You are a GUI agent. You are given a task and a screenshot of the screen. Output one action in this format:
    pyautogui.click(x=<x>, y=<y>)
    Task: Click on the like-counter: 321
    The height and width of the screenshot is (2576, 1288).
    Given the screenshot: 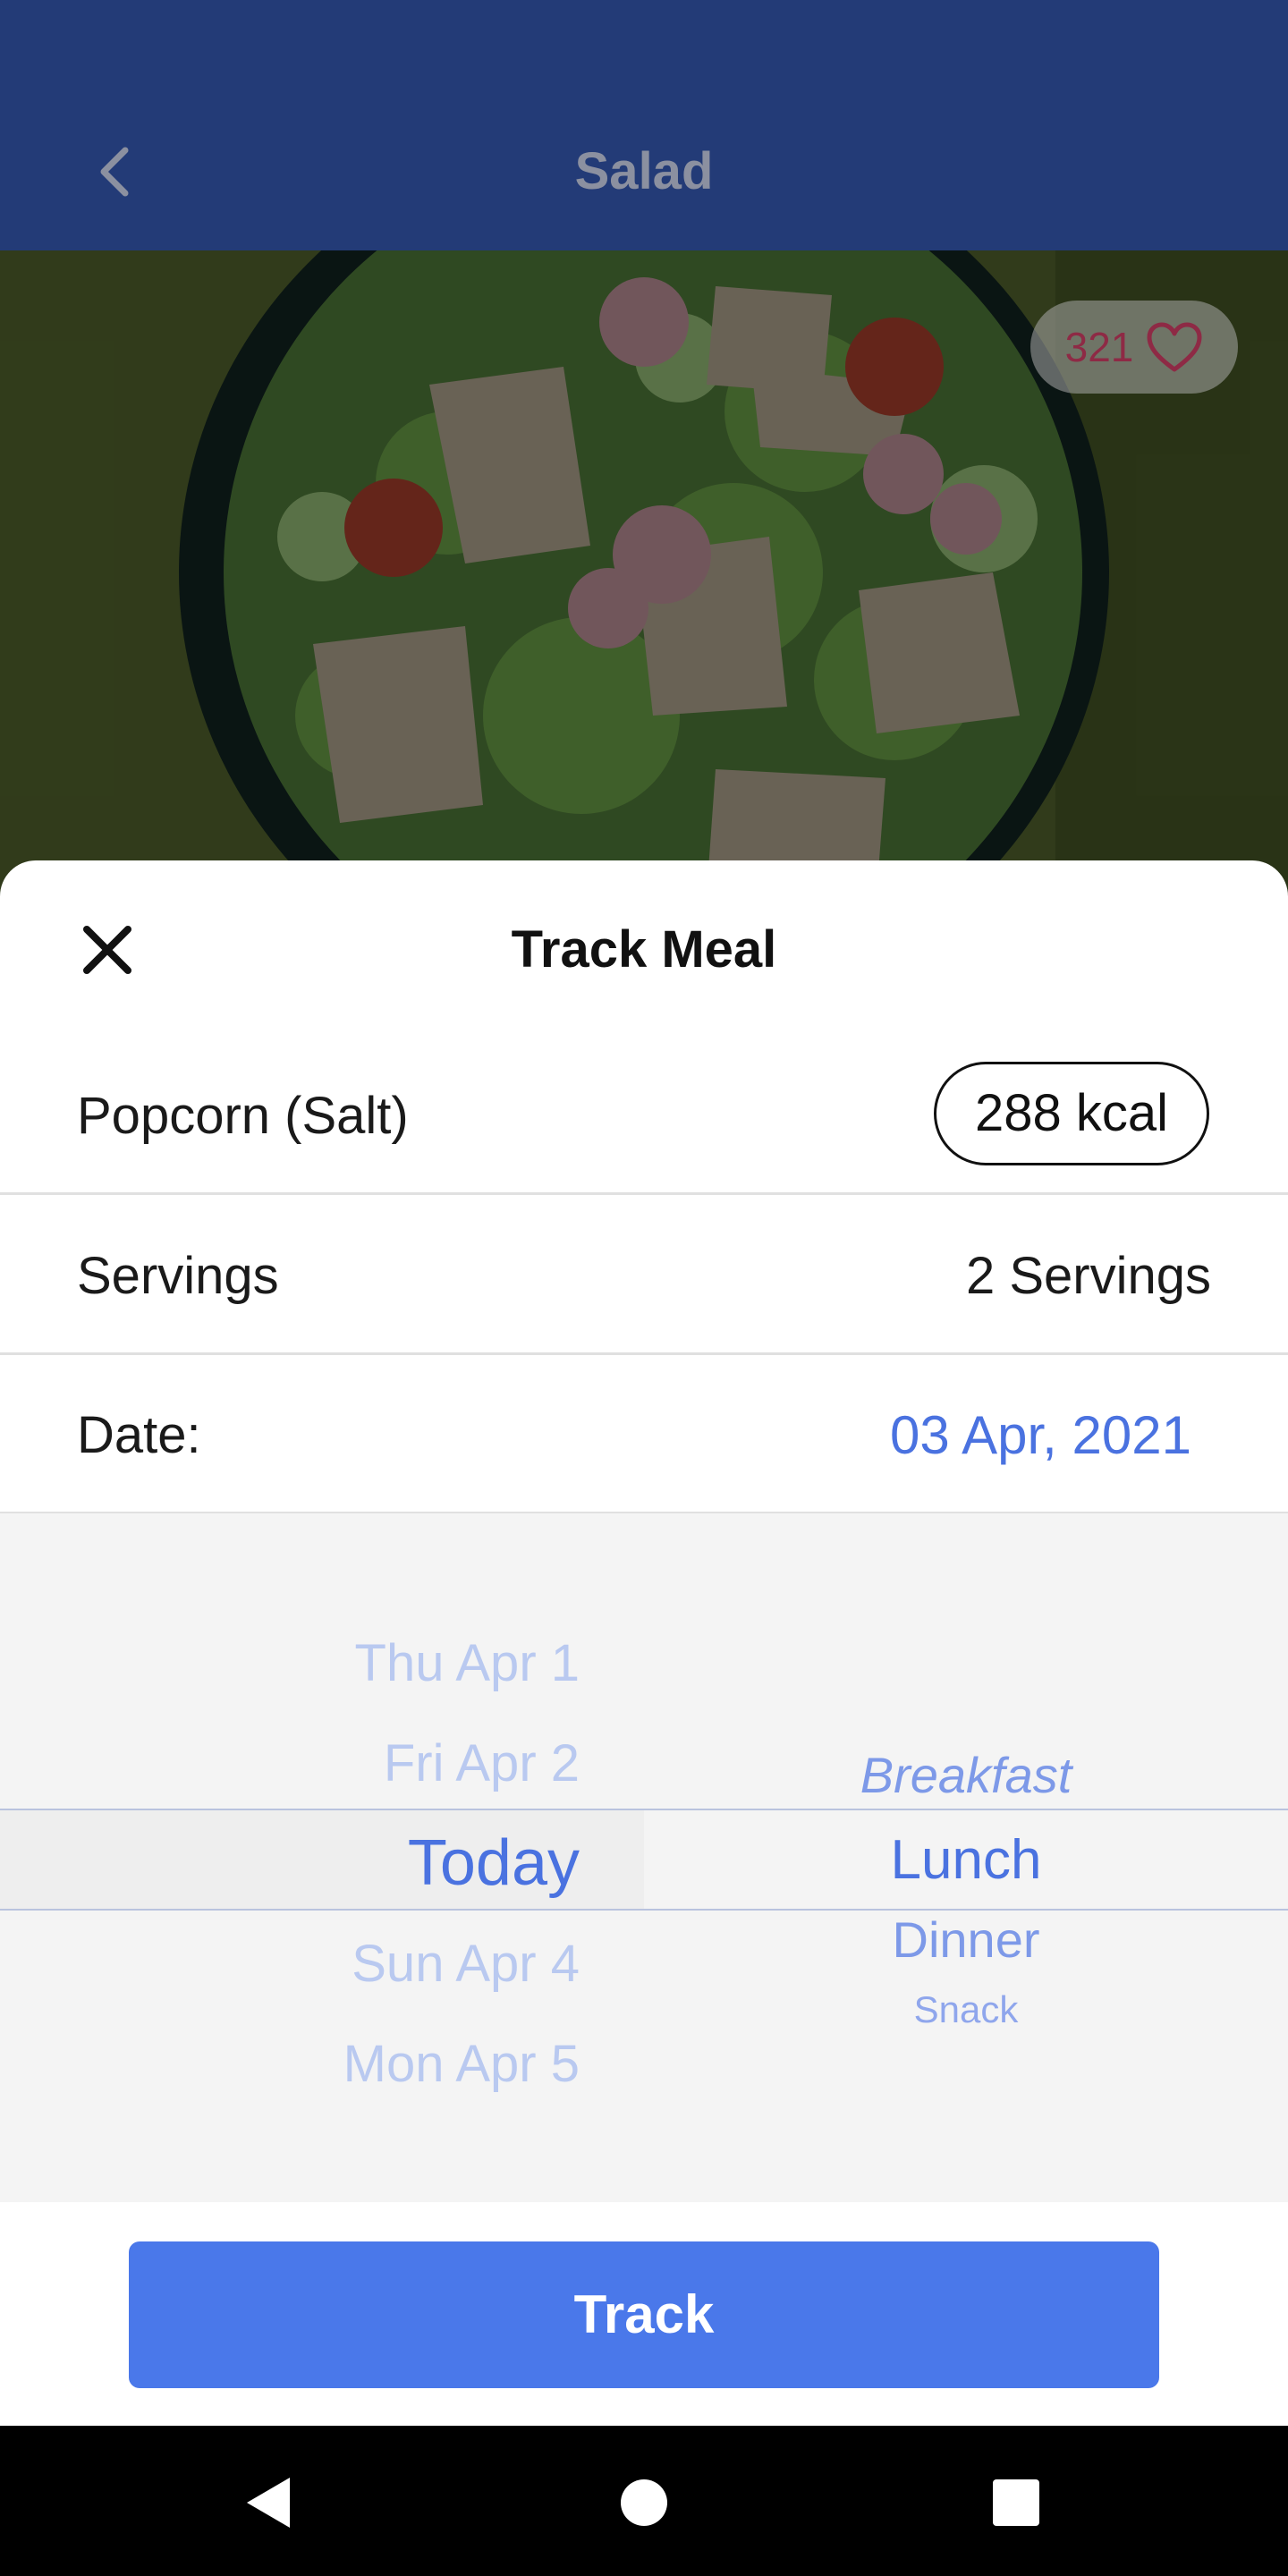 What is the action you would take?
    pyautogui.click(x=1134, y=347)
    